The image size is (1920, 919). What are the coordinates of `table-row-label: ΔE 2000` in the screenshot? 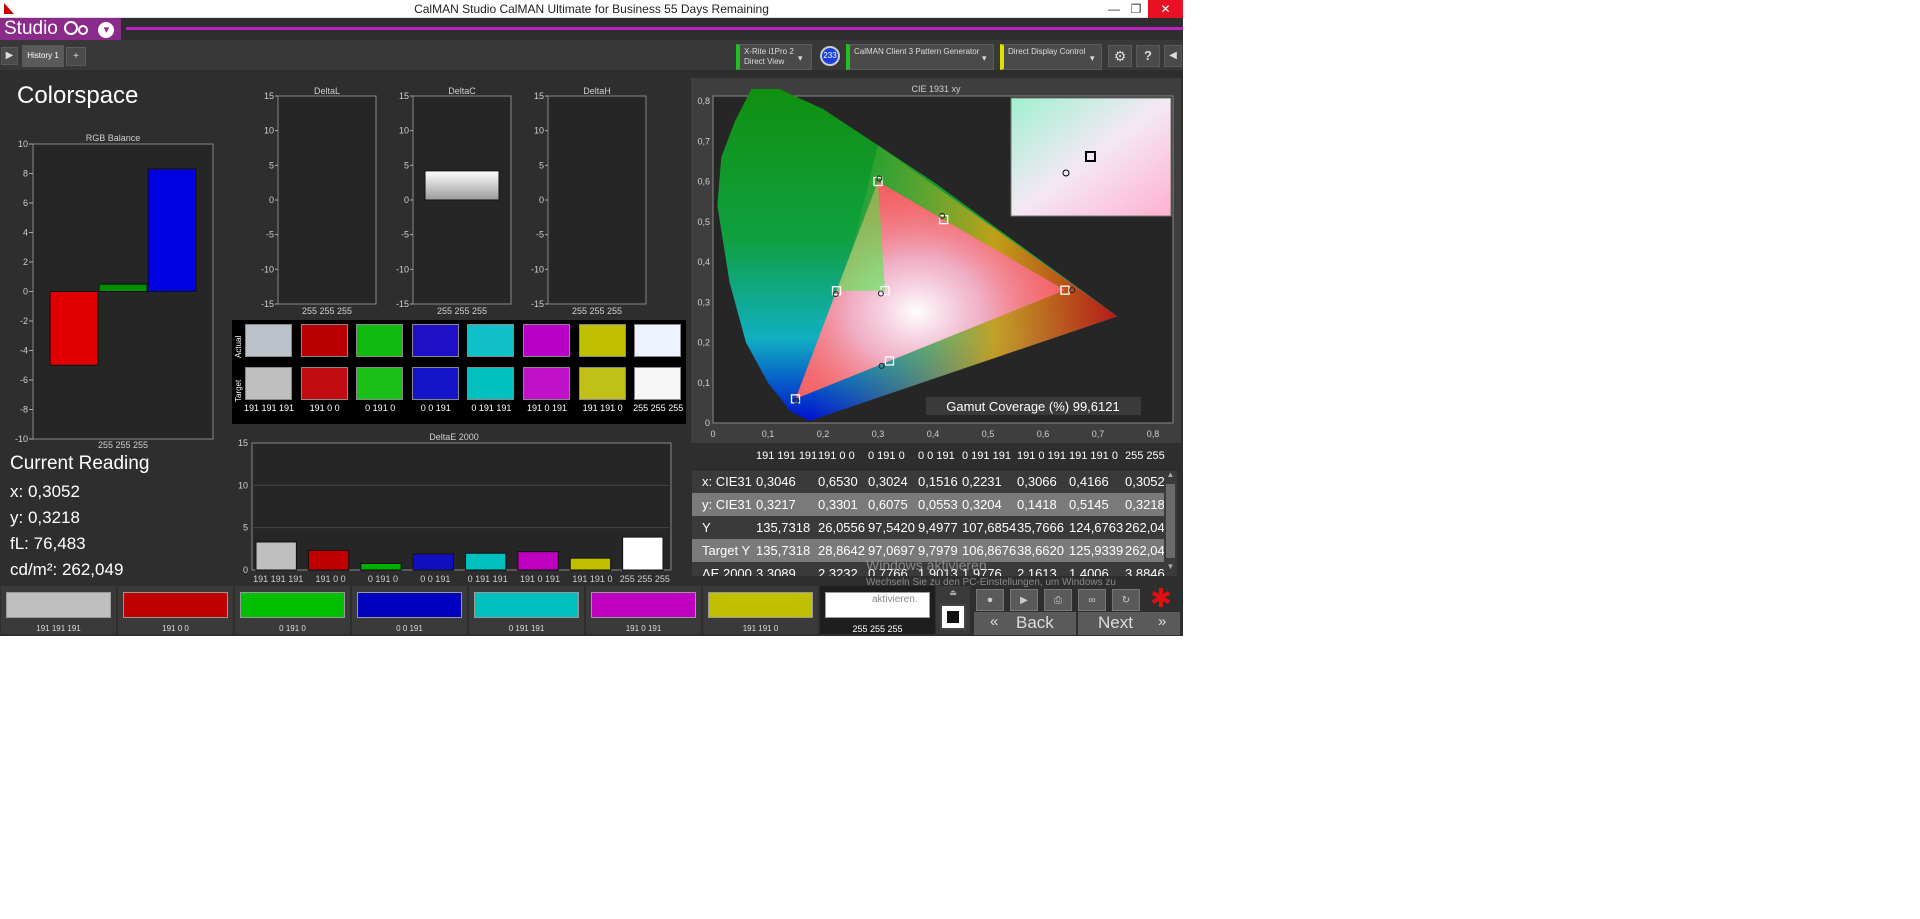 It's located at (727, 571).